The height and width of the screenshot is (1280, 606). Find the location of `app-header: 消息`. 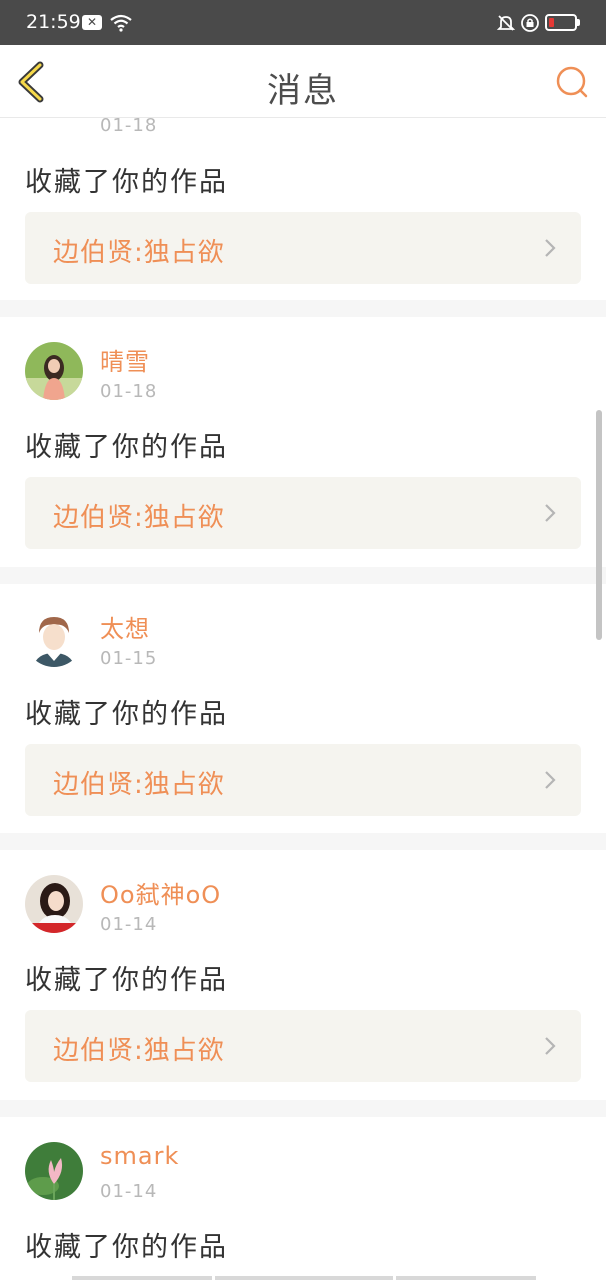

app-header: 消息 is located at coordinates (303, 81).